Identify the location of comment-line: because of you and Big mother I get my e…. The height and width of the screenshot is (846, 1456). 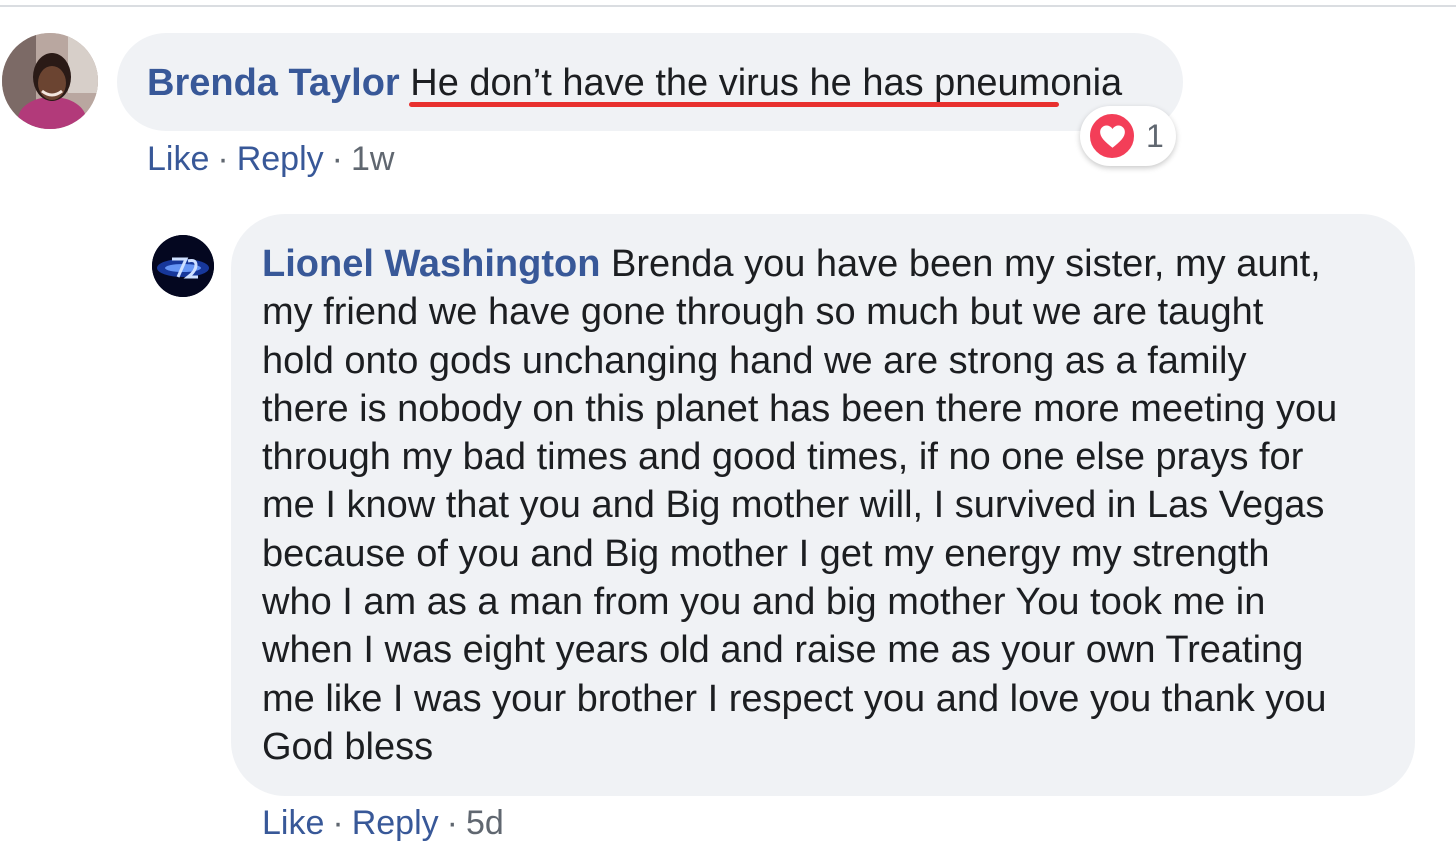
(766, 553).